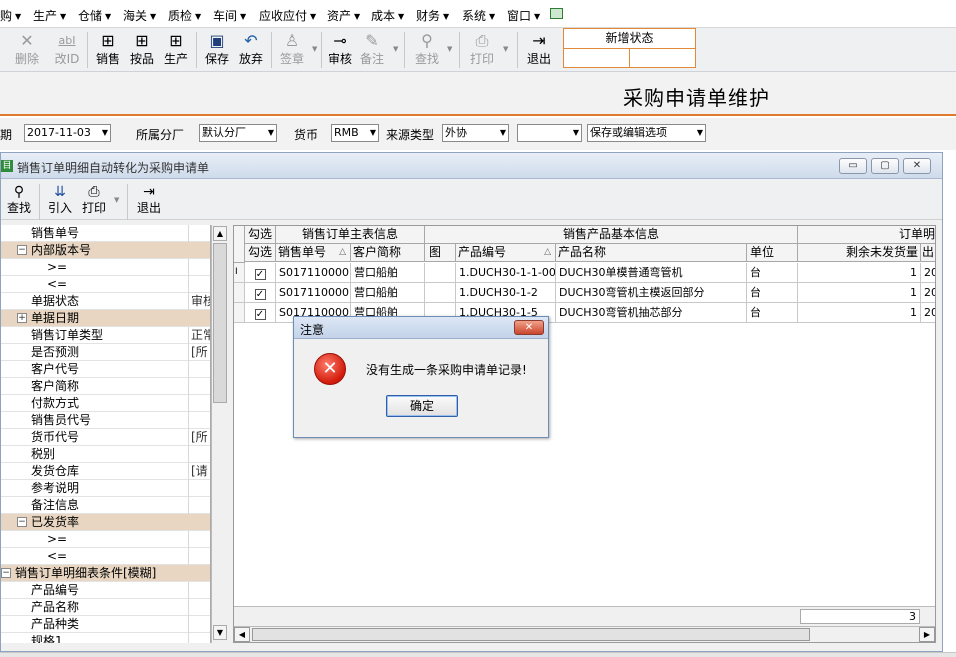 This screenshot has width=956, height=657. I want to click on col-picture: 图, so click(440, 253).